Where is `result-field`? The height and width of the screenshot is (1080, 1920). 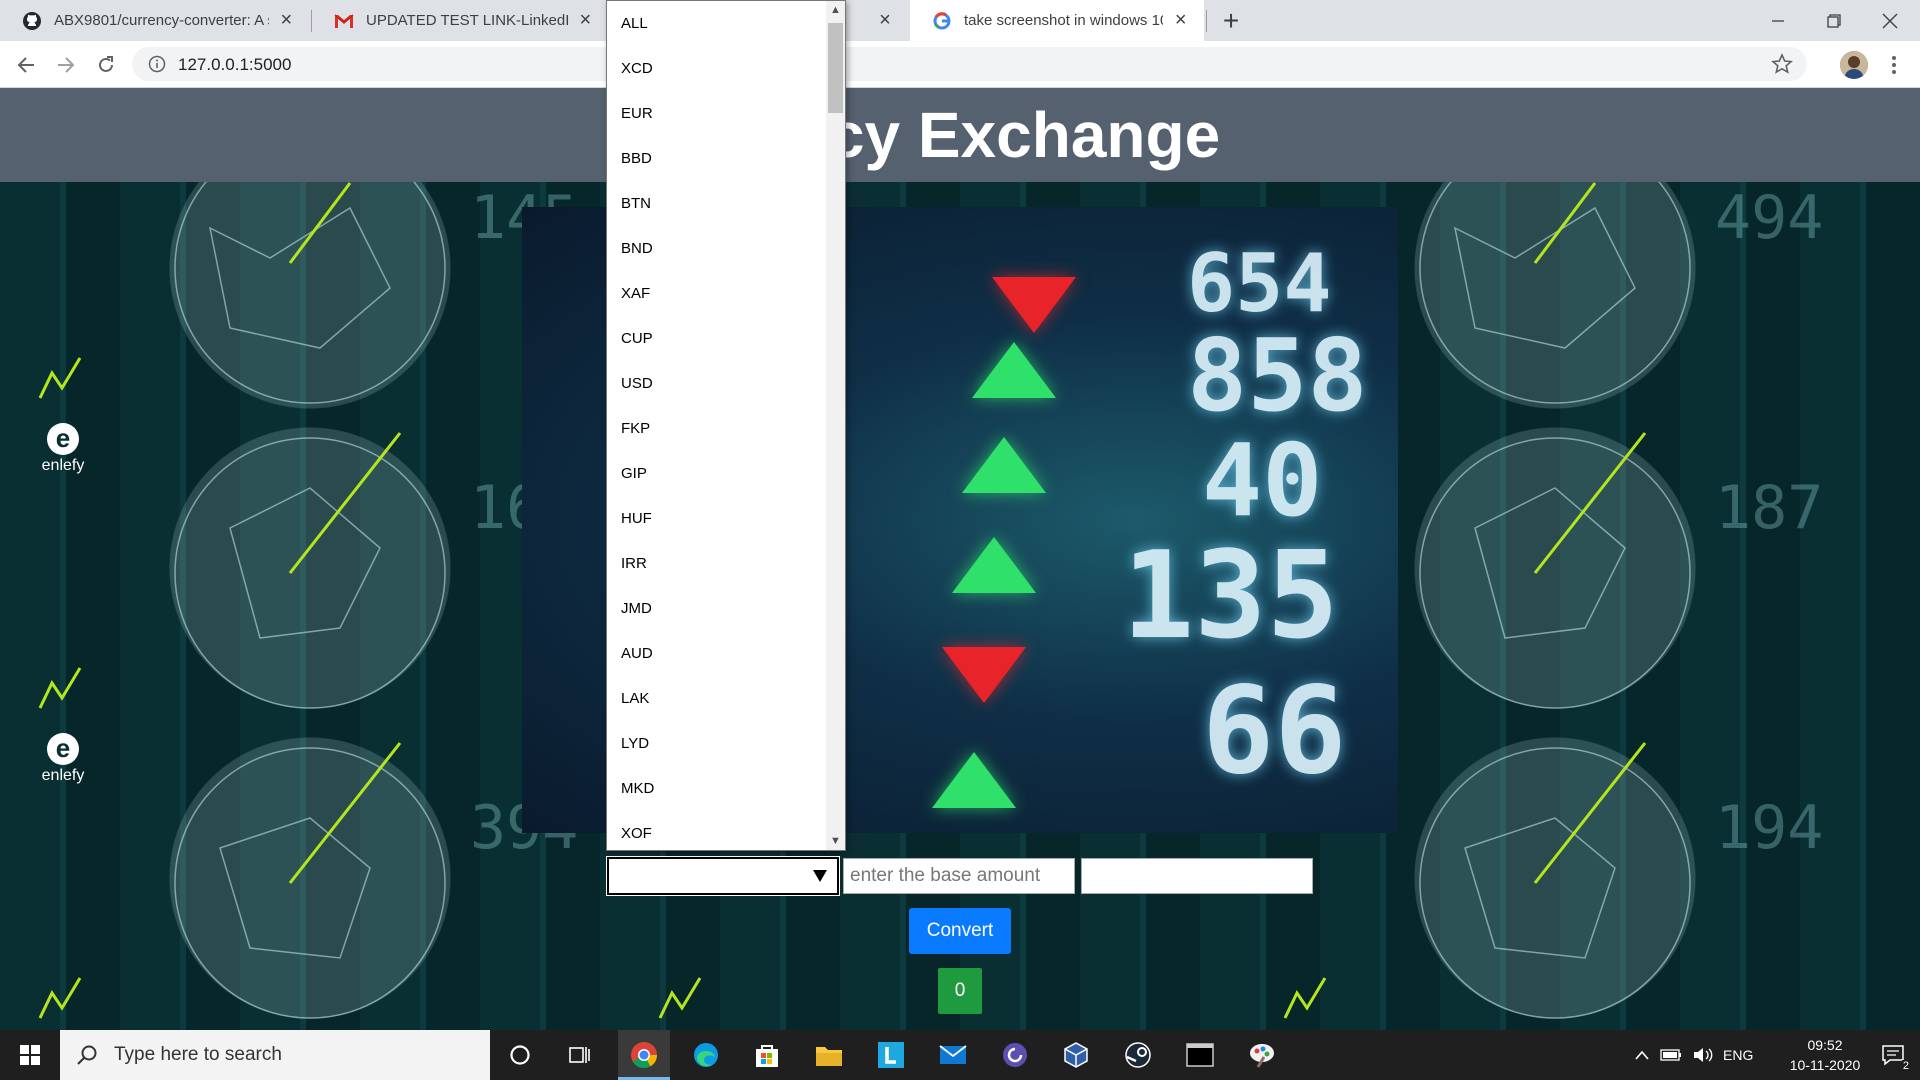
result-field is located at coordinates (1197, 876).